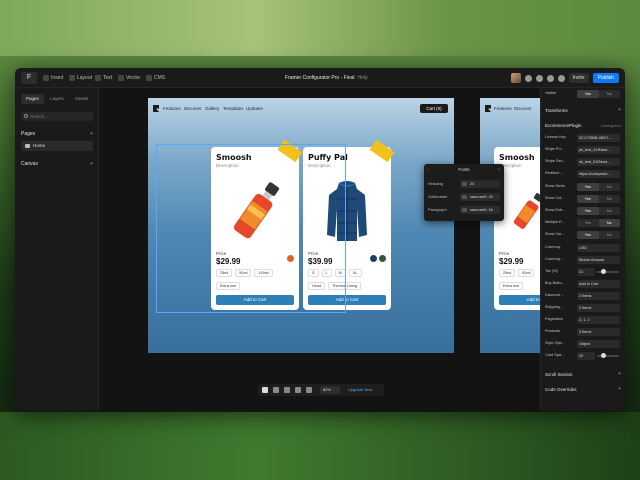 The width and height of the screenshot is (640, 480). What do you see at coordinates (434, 108) in the screenshot?
I see `cart-button: Cart (0)` at bounding box center [434, 108].